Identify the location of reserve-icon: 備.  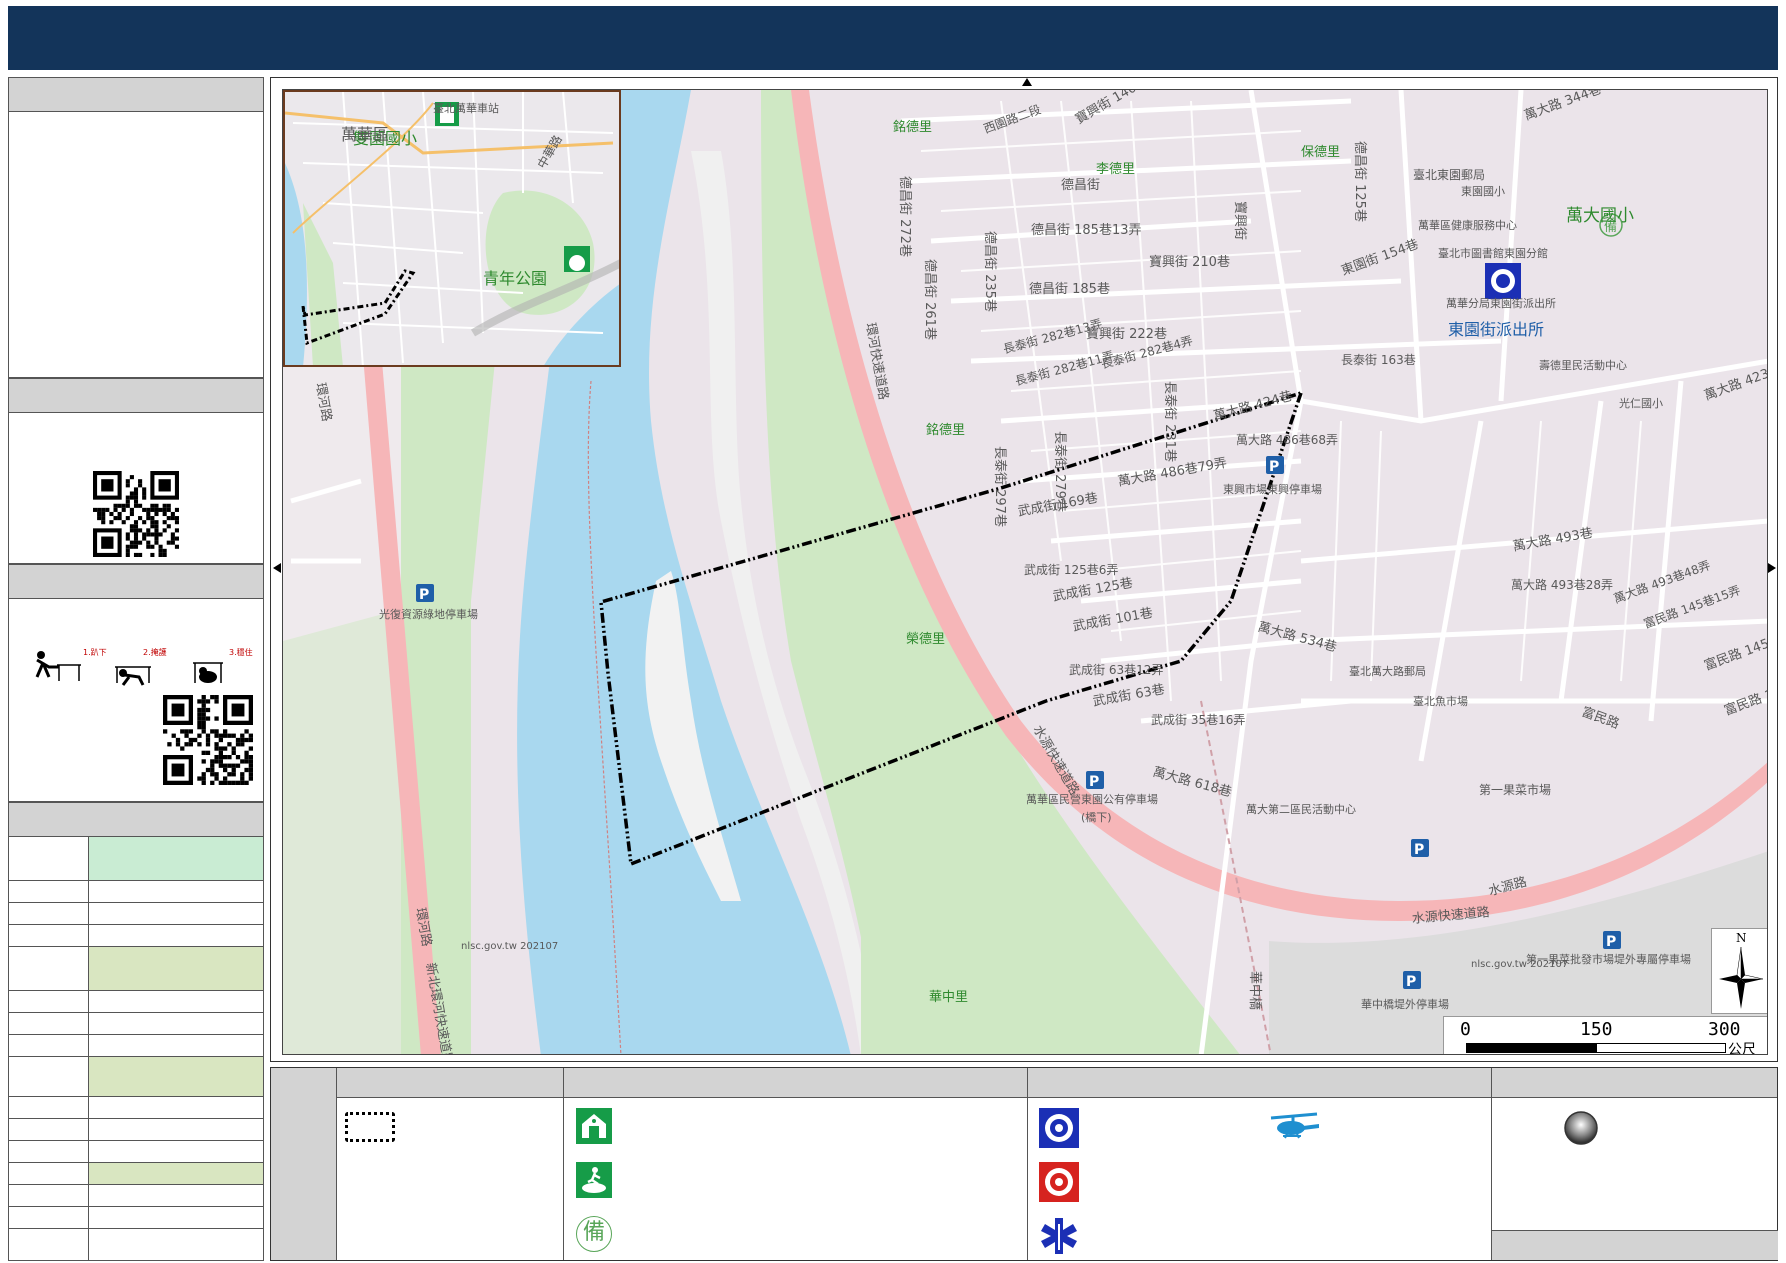
(594, 1234).